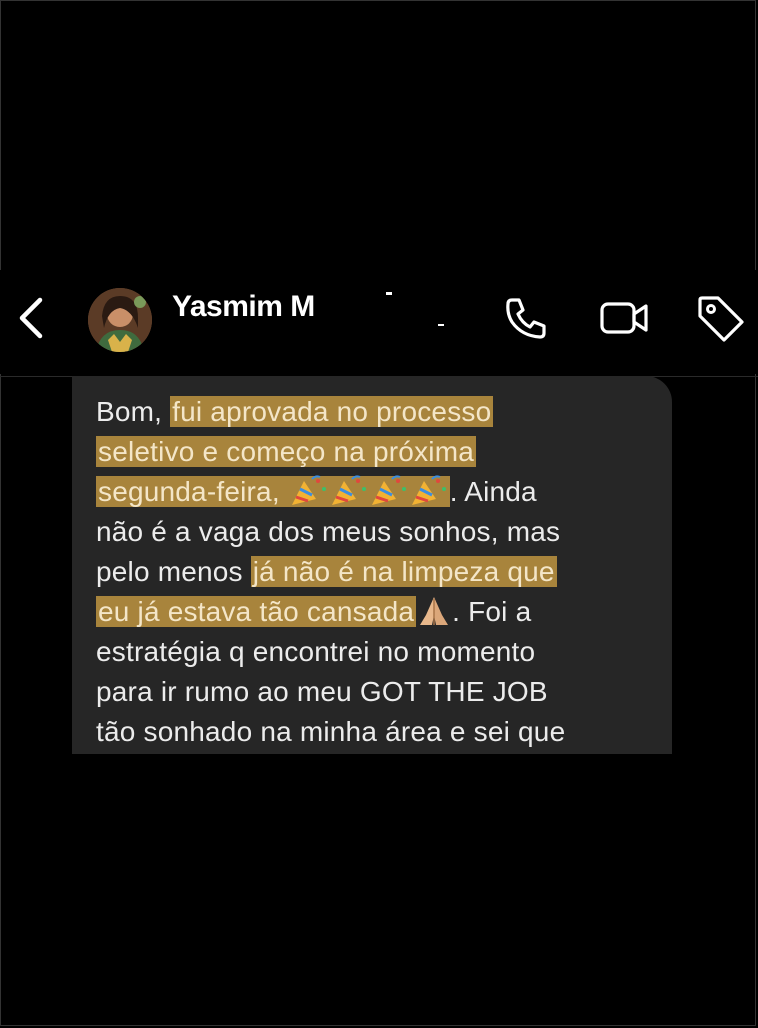 This screenshot has height=1028, width=758. I want to click on message-line: estratégia q encontrei no momento, so click(376, 652).